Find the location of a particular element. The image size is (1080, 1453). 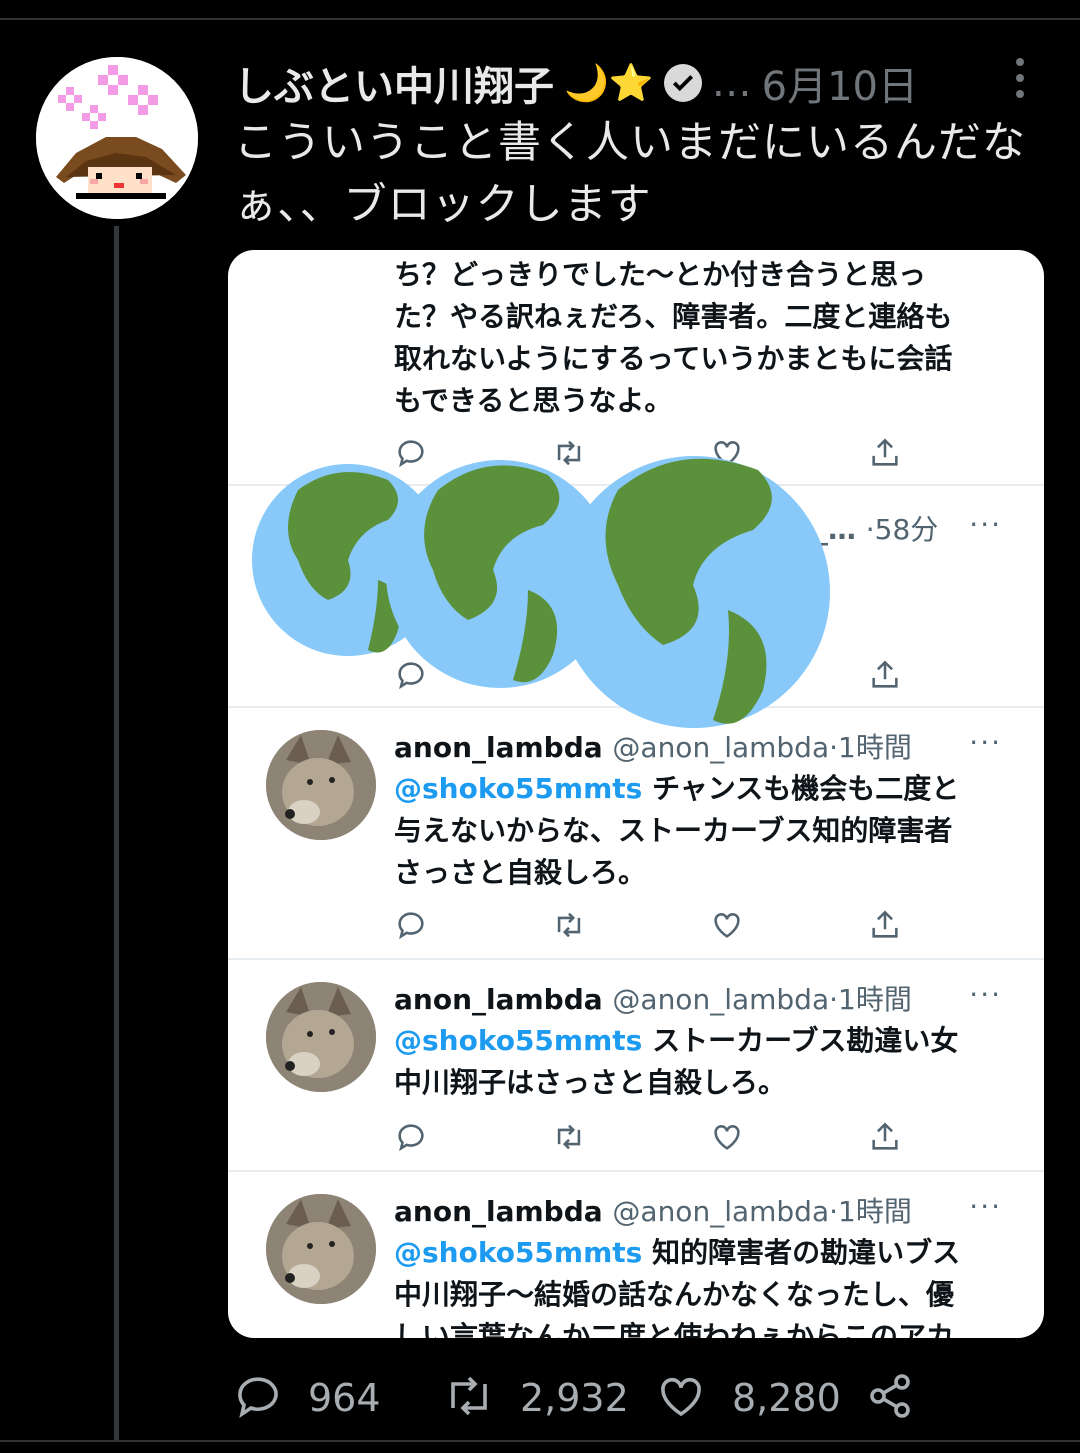

like-icon is located at coordinates (681, 1396).